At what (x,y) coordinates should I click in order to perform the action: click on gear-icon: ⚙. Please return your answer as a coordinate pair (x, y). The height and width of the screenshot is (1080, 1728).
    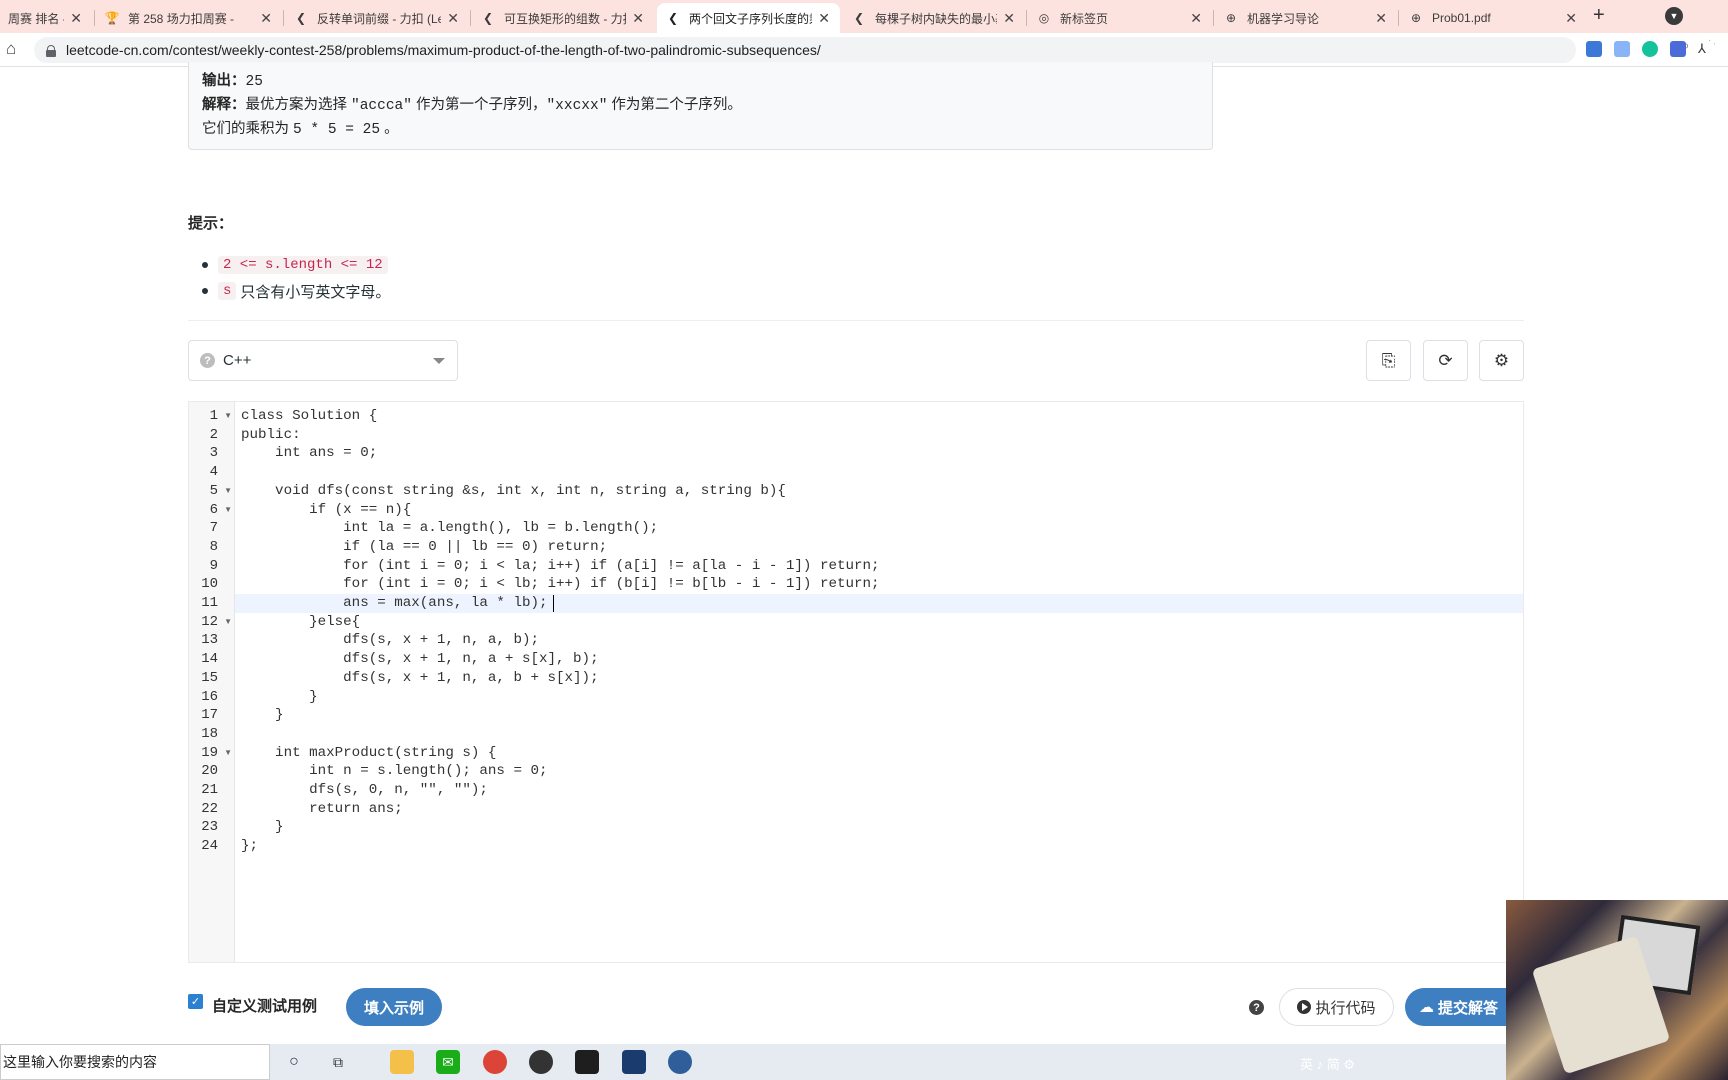
    Looking at the image, I should click on (1501, 360).